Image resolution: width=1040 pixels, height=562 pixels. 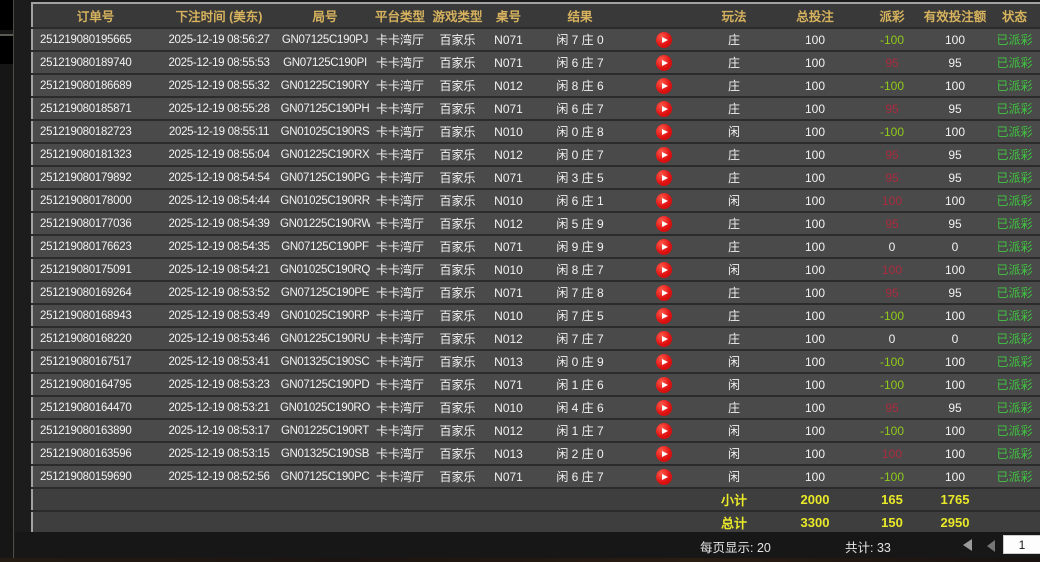 What do you see at coordinates (95, 63) in the screenshot?
I see `order-cell: 251219080189740` at bounding box center [95, 63].